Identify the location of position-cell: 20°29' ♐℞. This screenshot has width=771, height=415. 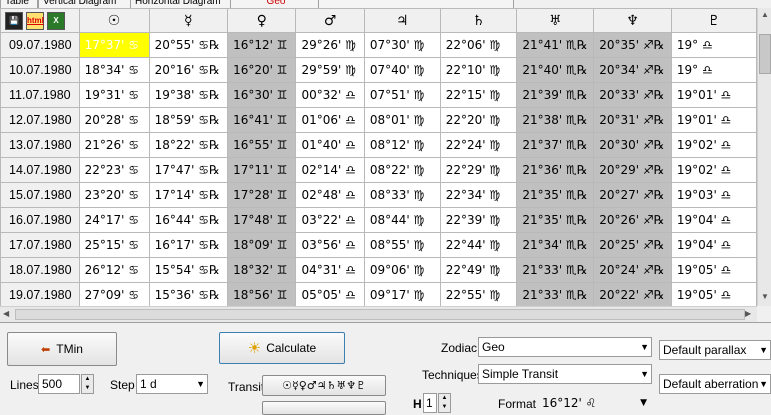
(632, 170).